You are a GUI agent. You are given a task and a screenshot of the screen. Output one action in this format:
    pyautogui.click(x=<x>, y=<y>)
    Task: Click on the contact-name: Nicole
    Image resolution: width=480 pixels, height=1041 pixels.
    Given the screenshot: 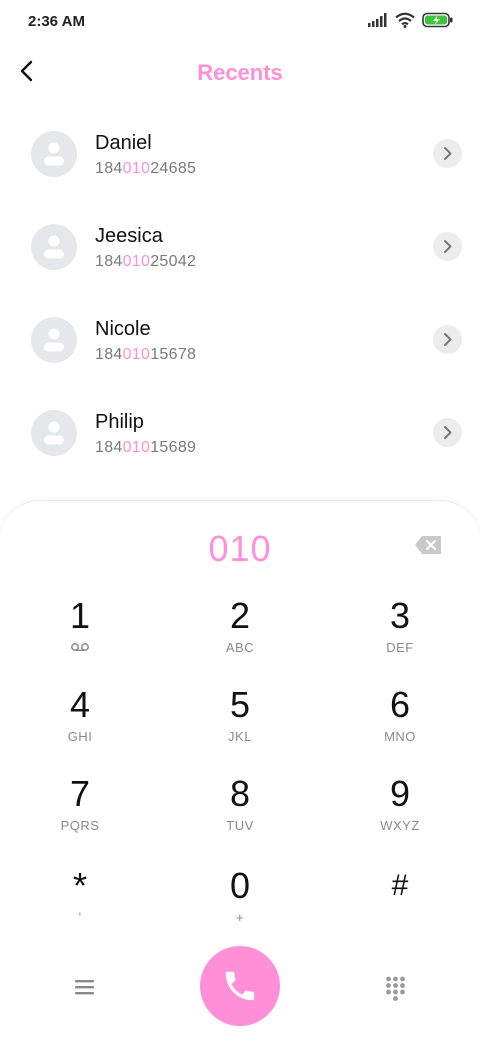 What is the action you would take?
    pyautogui.click(x=123, y=329)
    